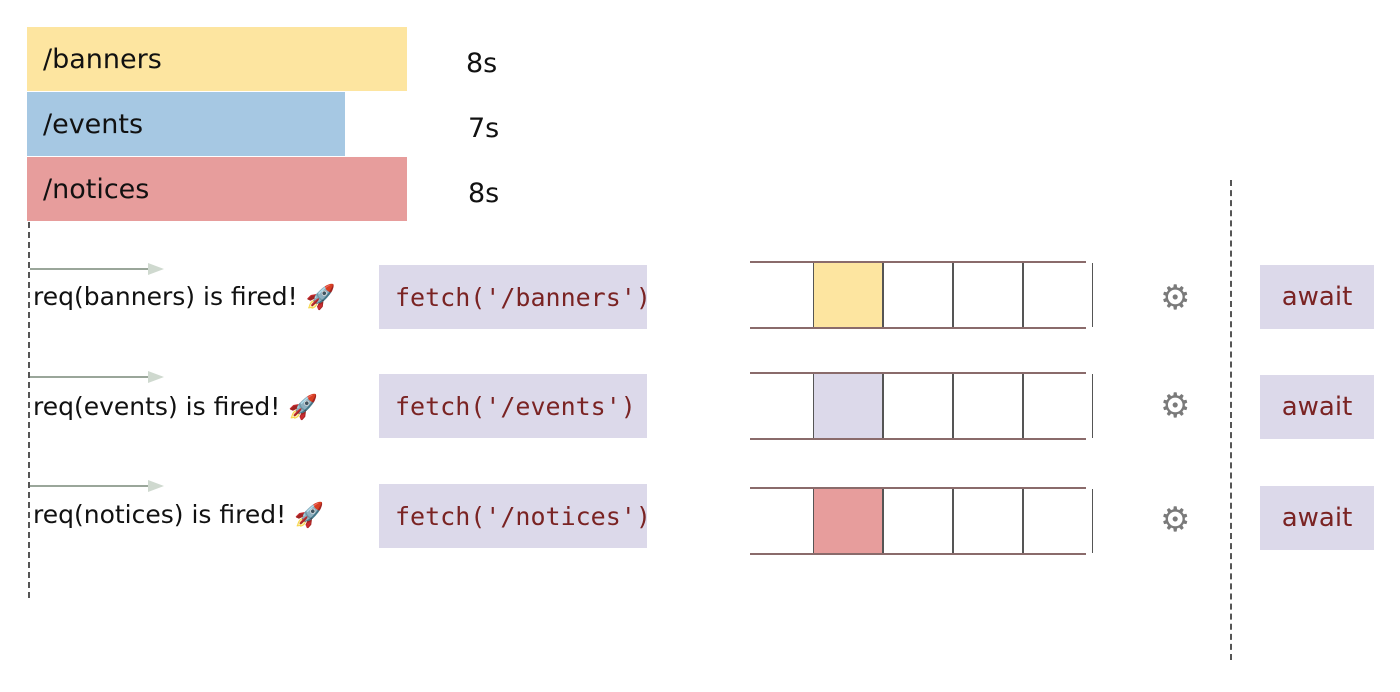 The image size is (1400, 692). Describe the element at coordinates (157, 406) in the screenshot. I see `fired-text: req(events) is fired!` at that location.